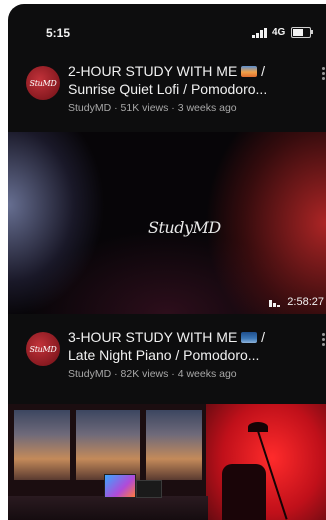 Image resolution: width=326 pixels, height=520 pixels. I want to click on thumbnail-watermark: StudyMD, so click(184, 227).